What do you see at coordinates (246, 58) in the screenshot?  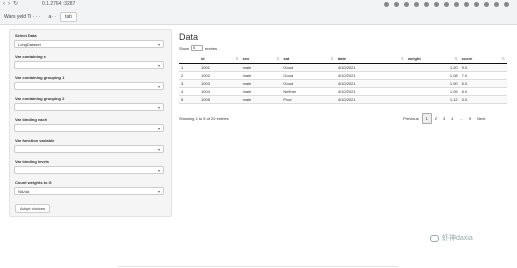 I see `column-header-label: sex` at bounding box center [246, 58].